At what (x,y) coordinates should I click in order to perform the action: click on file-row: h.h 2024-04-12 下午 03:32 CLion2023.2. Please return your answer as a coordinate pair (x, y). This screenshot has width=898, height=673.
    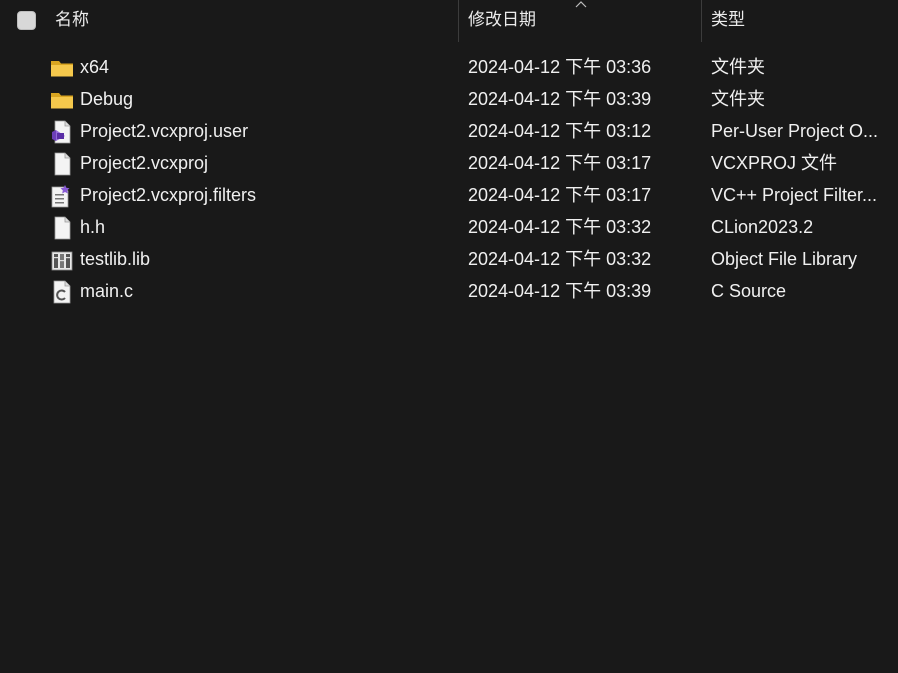
    Looking at the image, I should click on (449, 227).